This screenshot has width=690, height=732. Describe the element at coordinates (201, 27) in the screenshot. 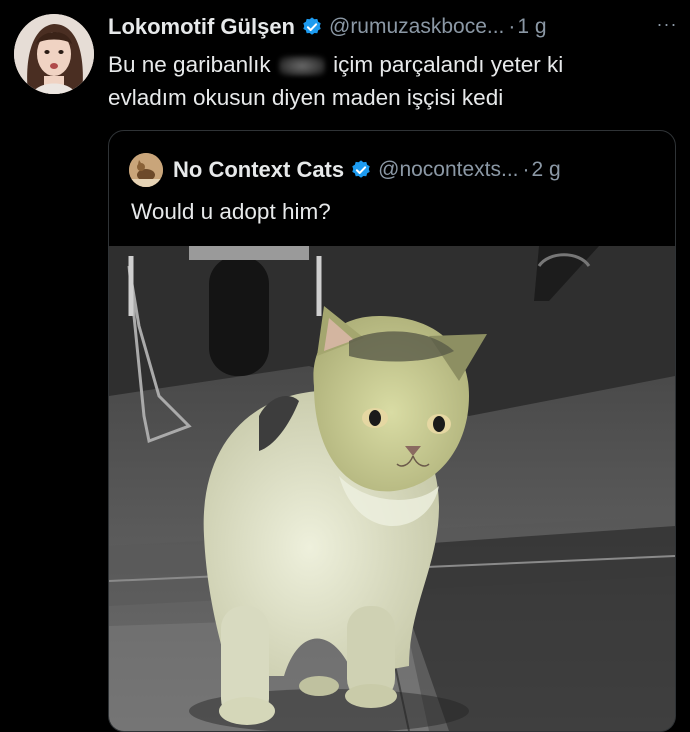

I see `author-name: Lokomotif Gülşen` at that location.